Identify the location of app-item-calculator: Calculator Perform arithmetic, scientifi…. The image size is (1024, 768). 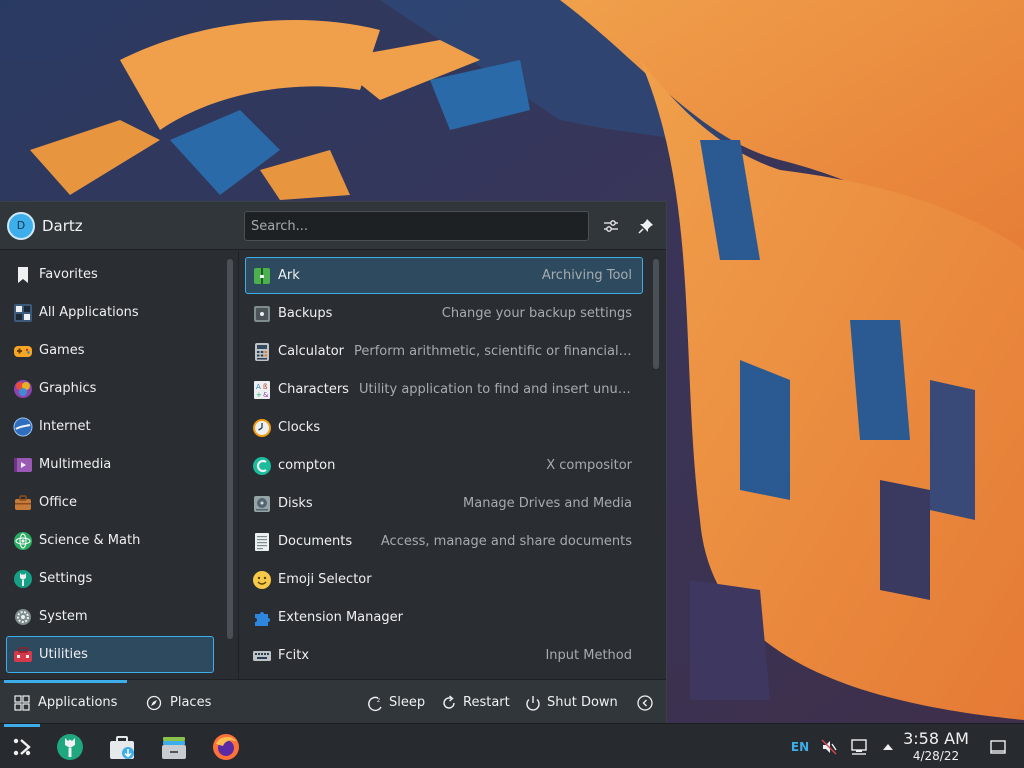
(444, 351).